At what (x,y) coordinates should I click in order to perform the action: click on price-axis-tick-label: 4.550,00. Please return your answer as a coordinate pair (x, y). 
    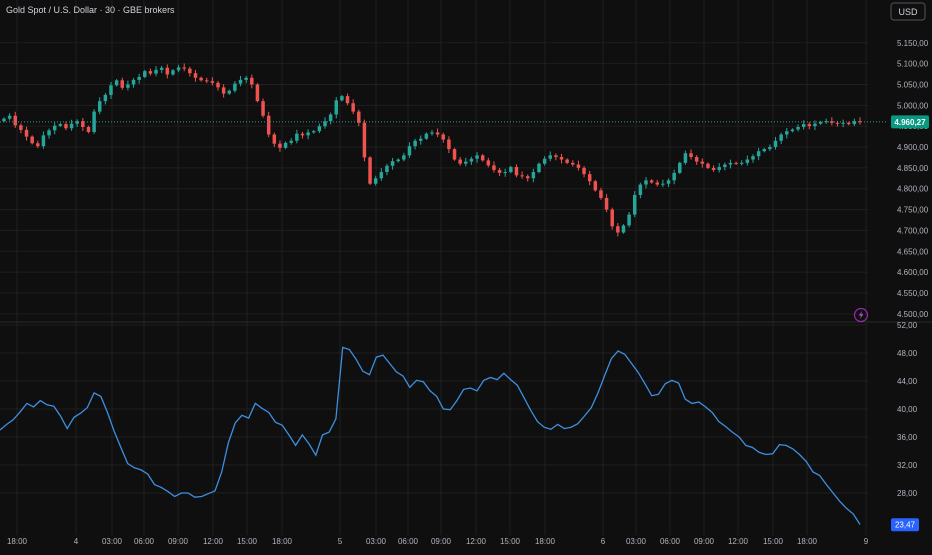
    Looking at the image, I should click on (913, 293).